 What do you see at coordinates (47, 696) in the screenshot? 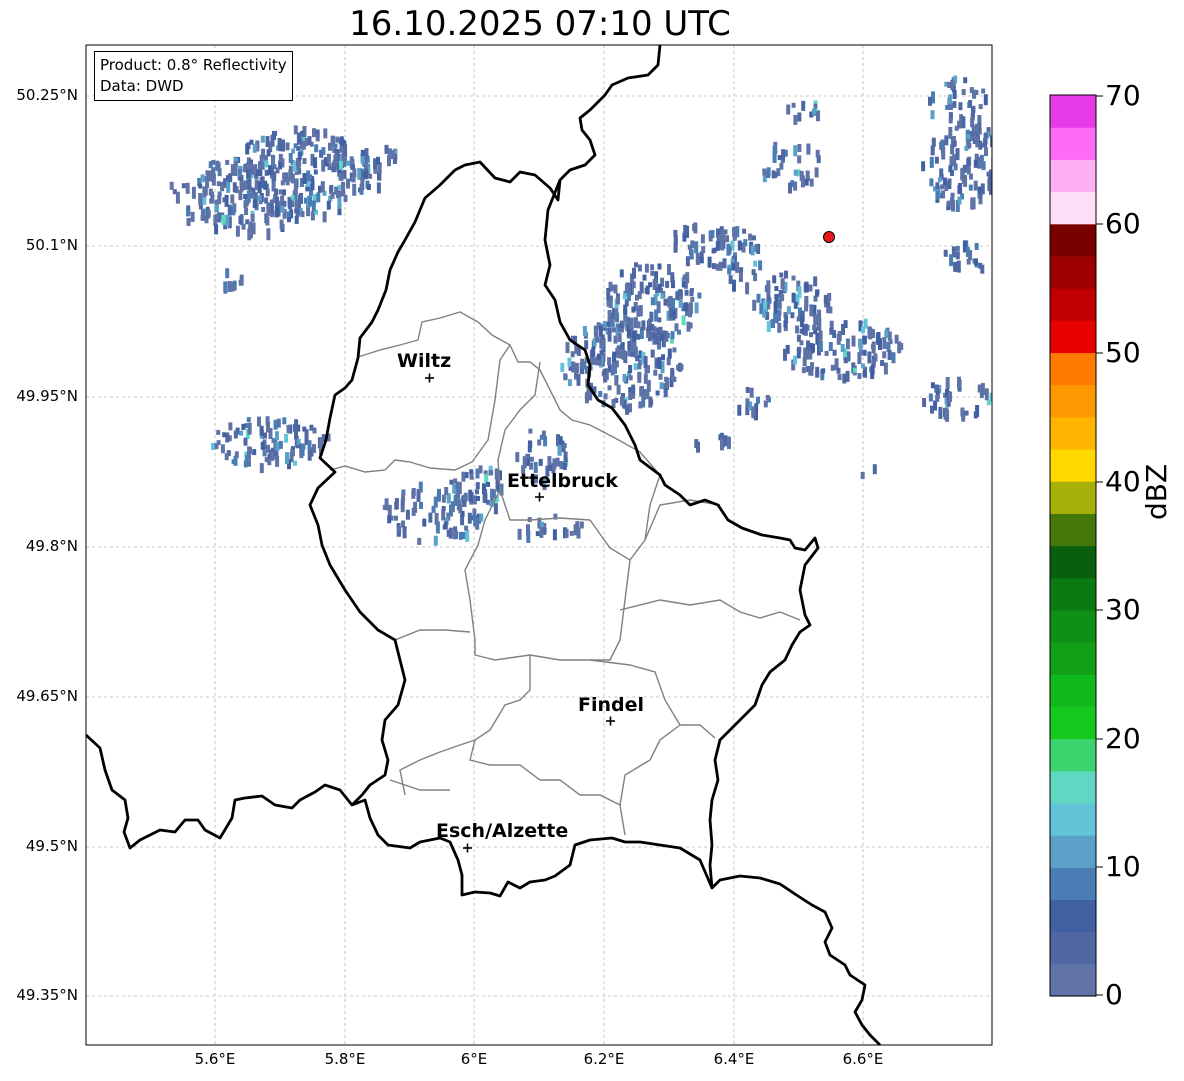
I see `lat-tick-label: 49.65°N` at bounding box center [47, 696].